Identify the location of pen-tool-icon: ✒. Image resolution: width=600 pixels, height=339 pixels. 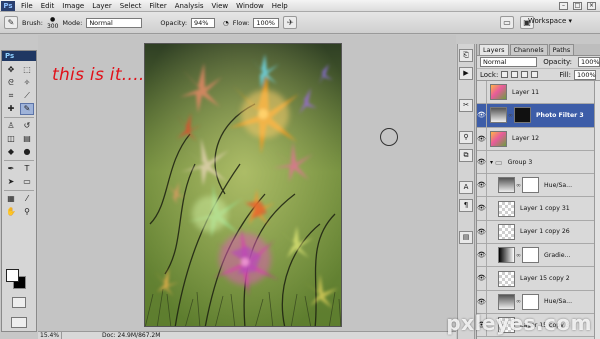
(11, 169).